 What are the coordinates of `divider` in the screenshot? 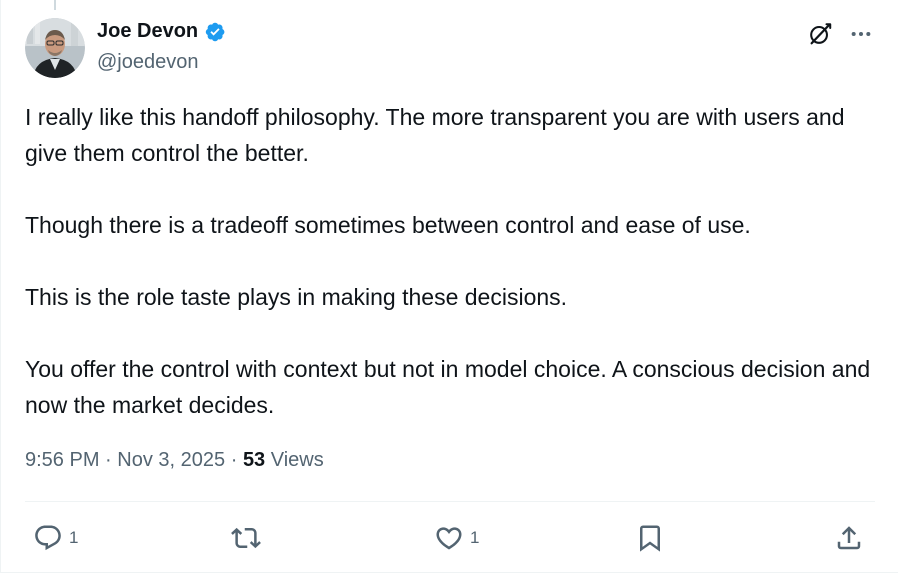 It's located at (450, 501).